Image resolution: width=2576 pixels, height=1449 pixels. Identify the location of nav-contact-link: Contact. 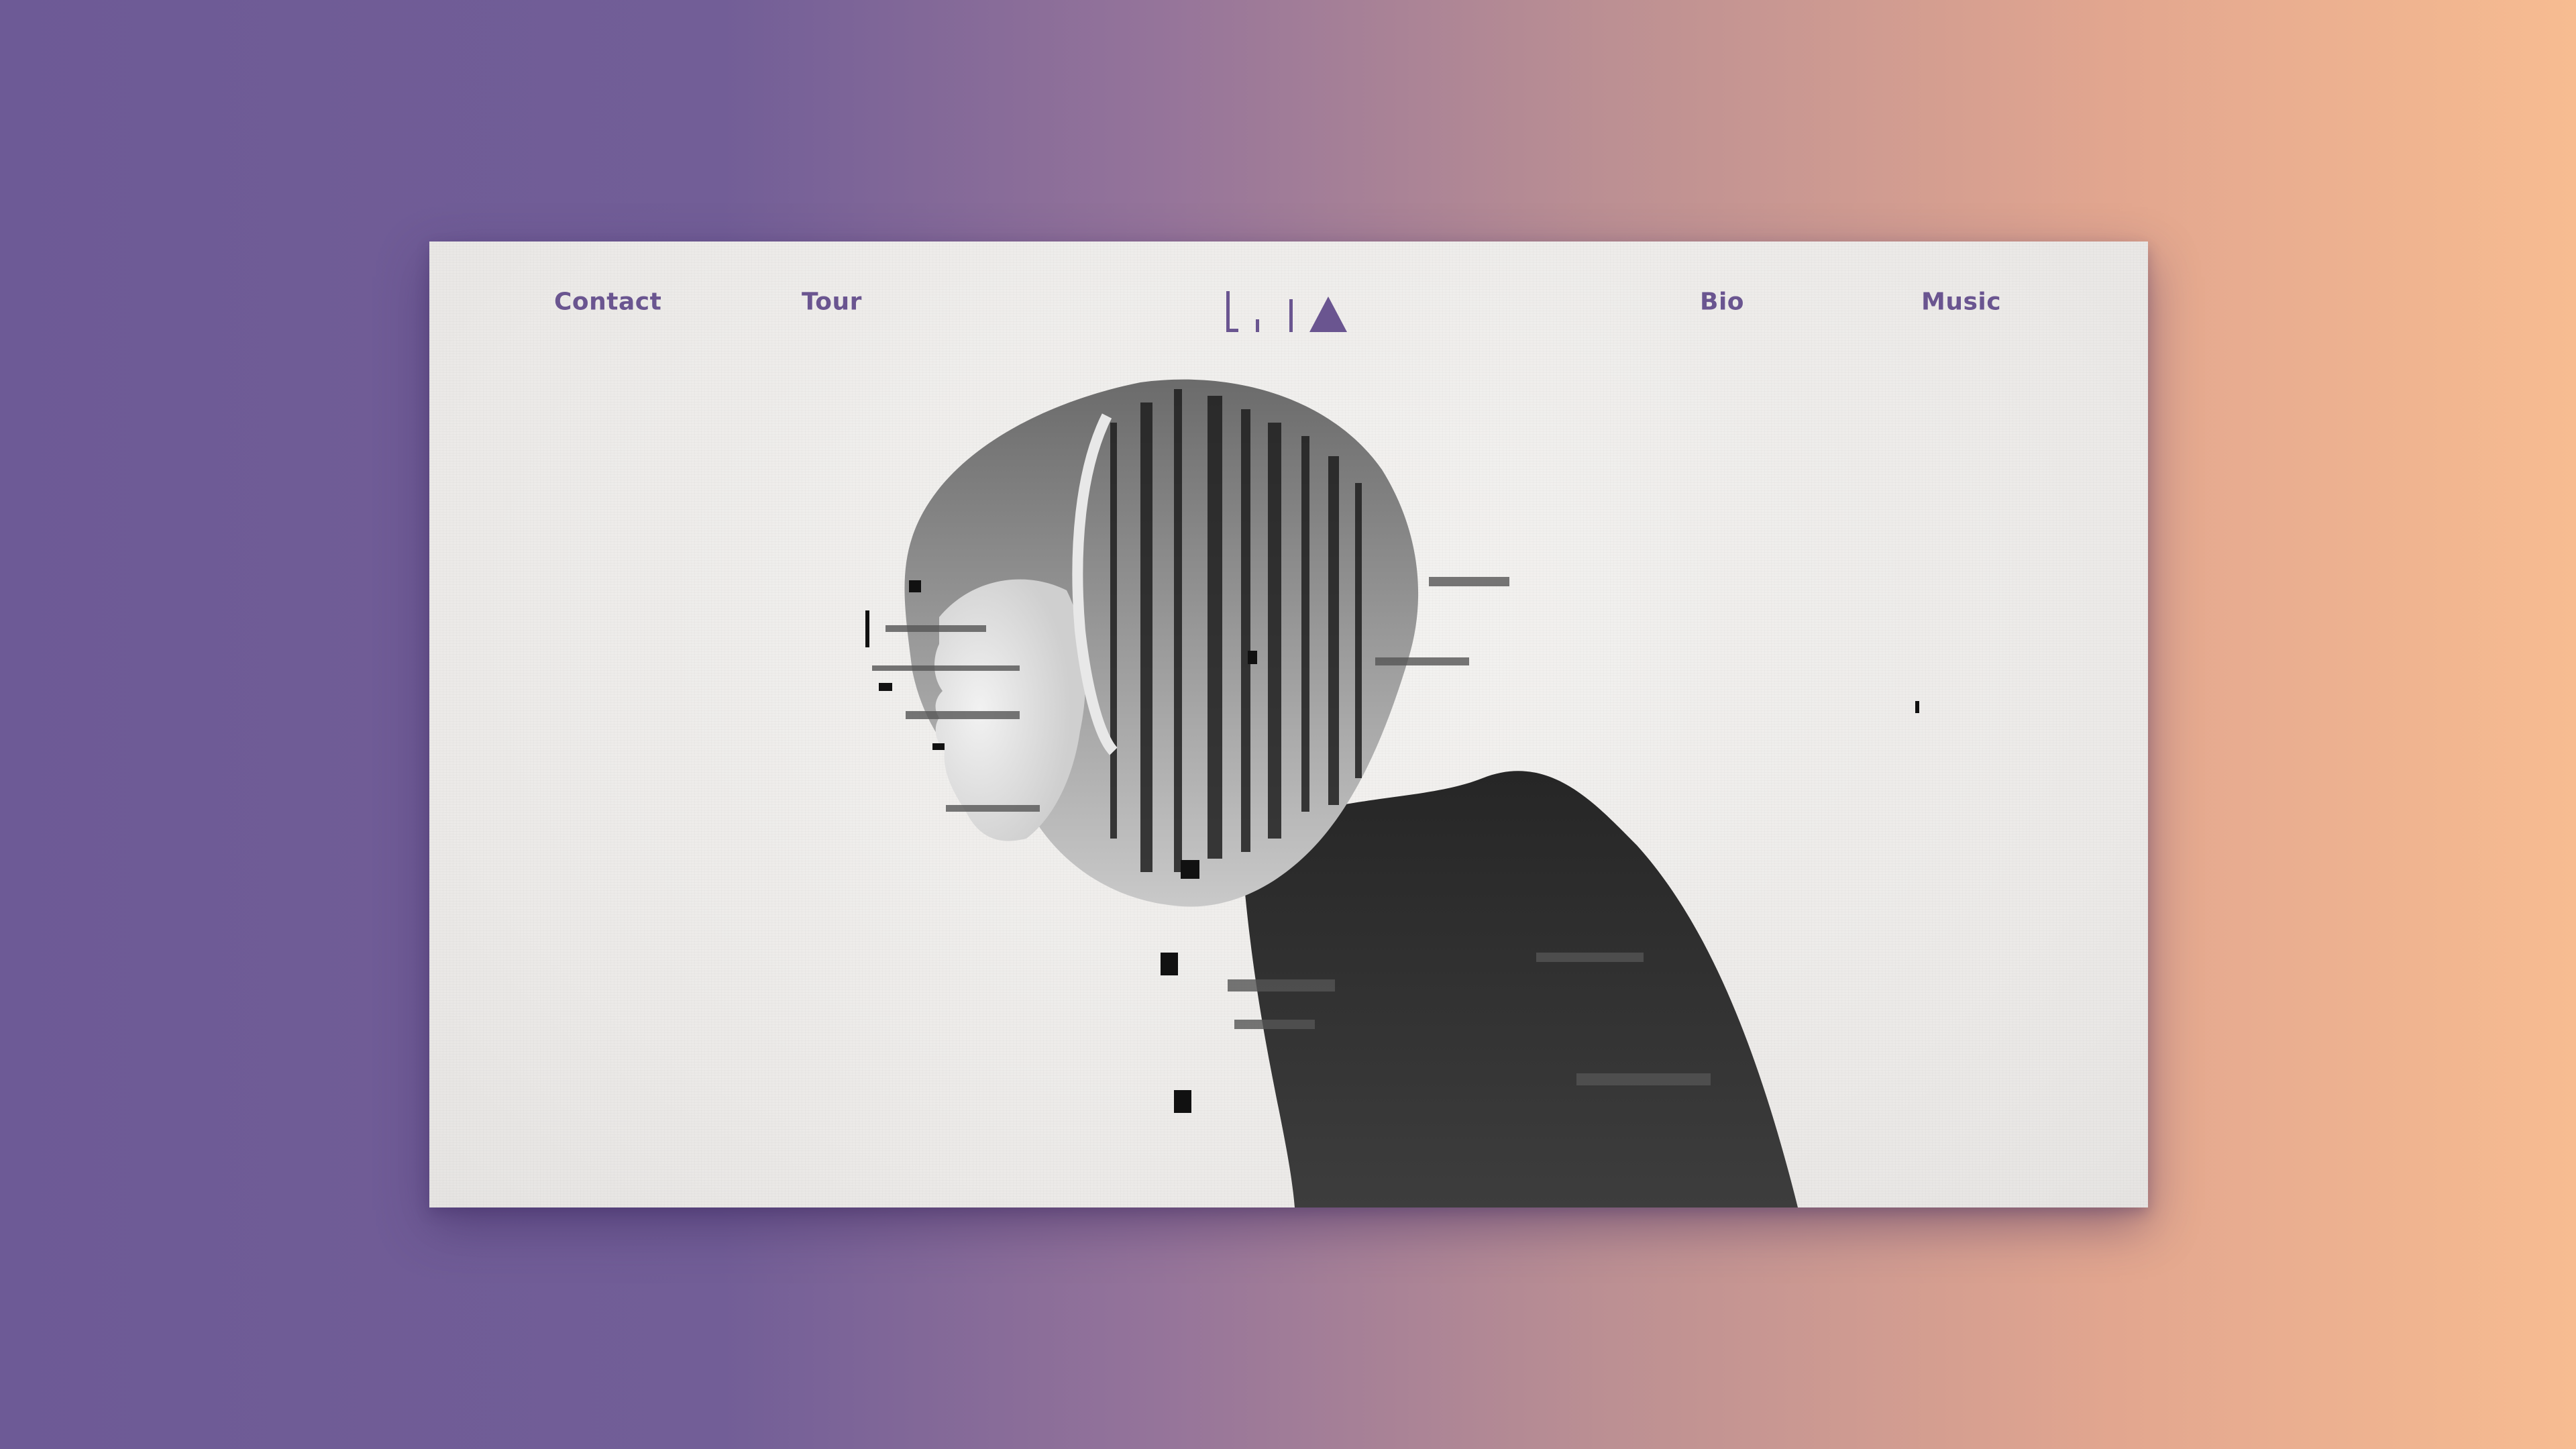
(607, 302).